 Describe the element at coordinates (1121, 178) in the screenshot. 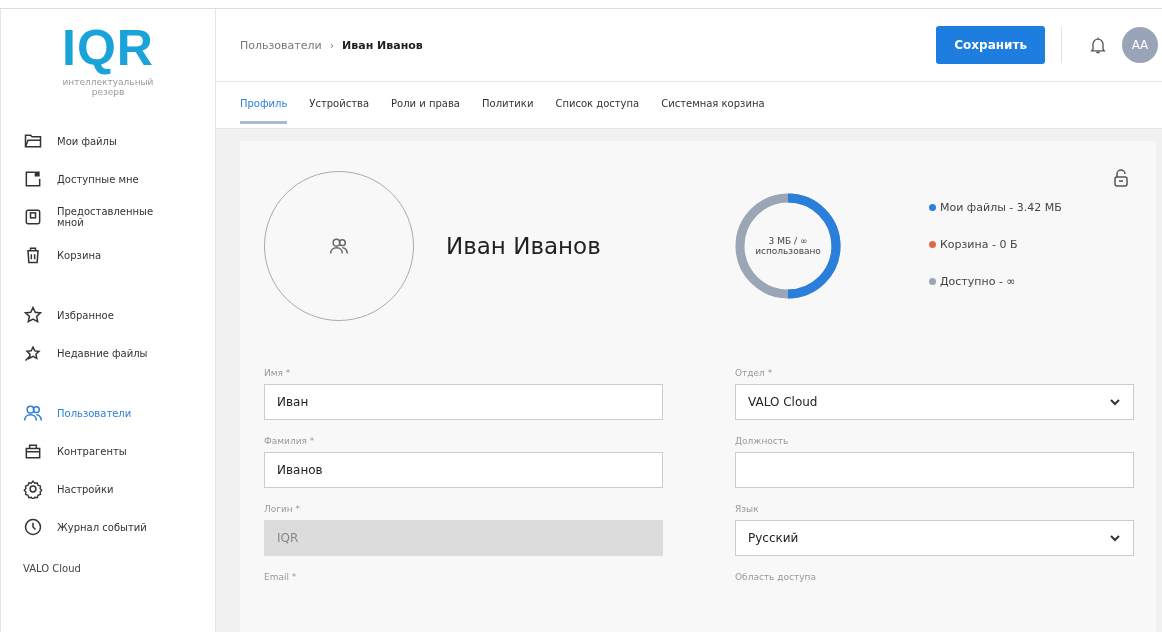

I see `unlocked-padlock-icon` at that location.